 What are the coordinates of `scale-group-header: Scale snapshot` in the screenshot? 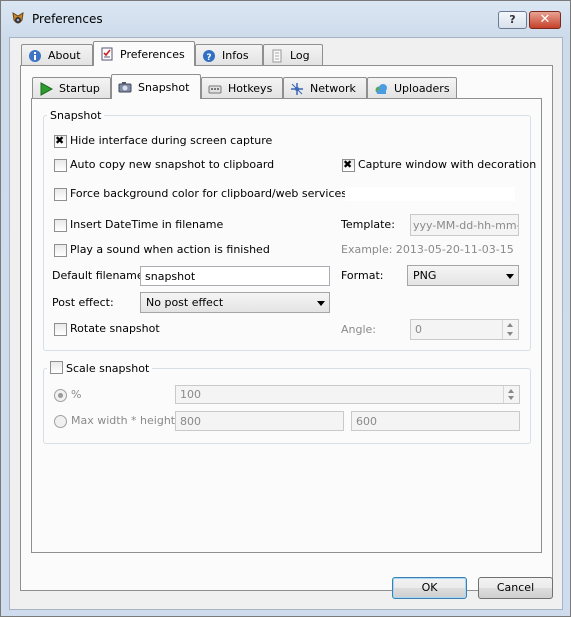 It's located at (100, 368).